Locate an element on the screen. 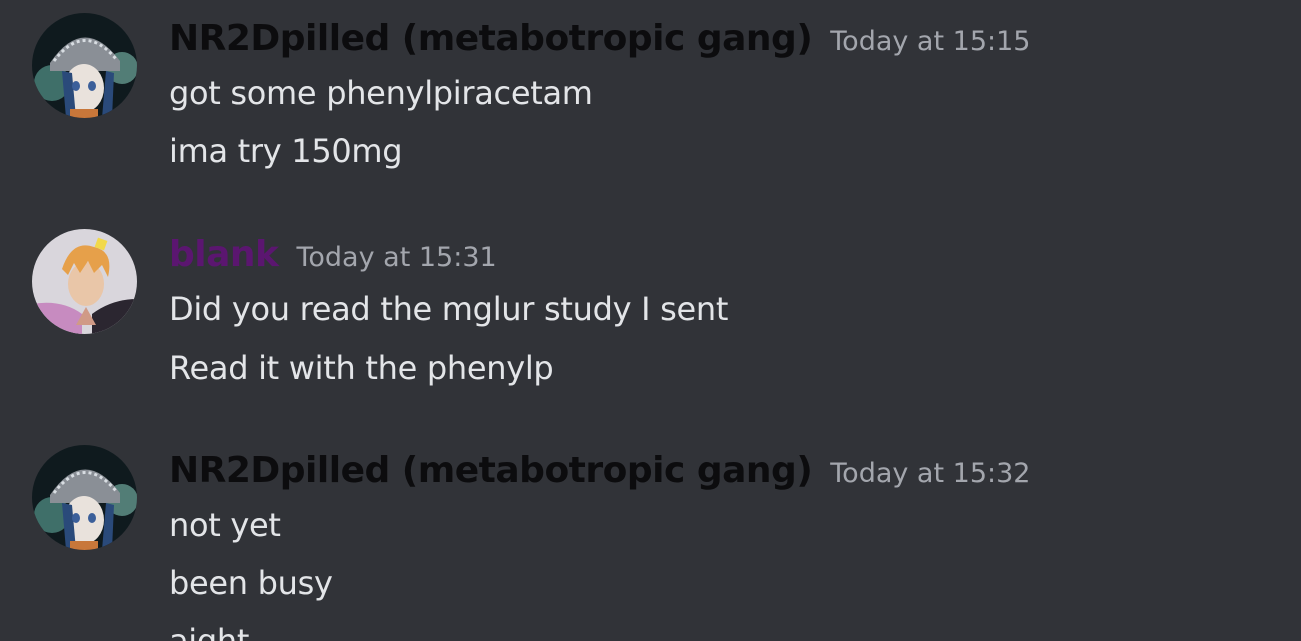  message-text: Did you read the mglur study I sent is located at coordinates (449, 309).